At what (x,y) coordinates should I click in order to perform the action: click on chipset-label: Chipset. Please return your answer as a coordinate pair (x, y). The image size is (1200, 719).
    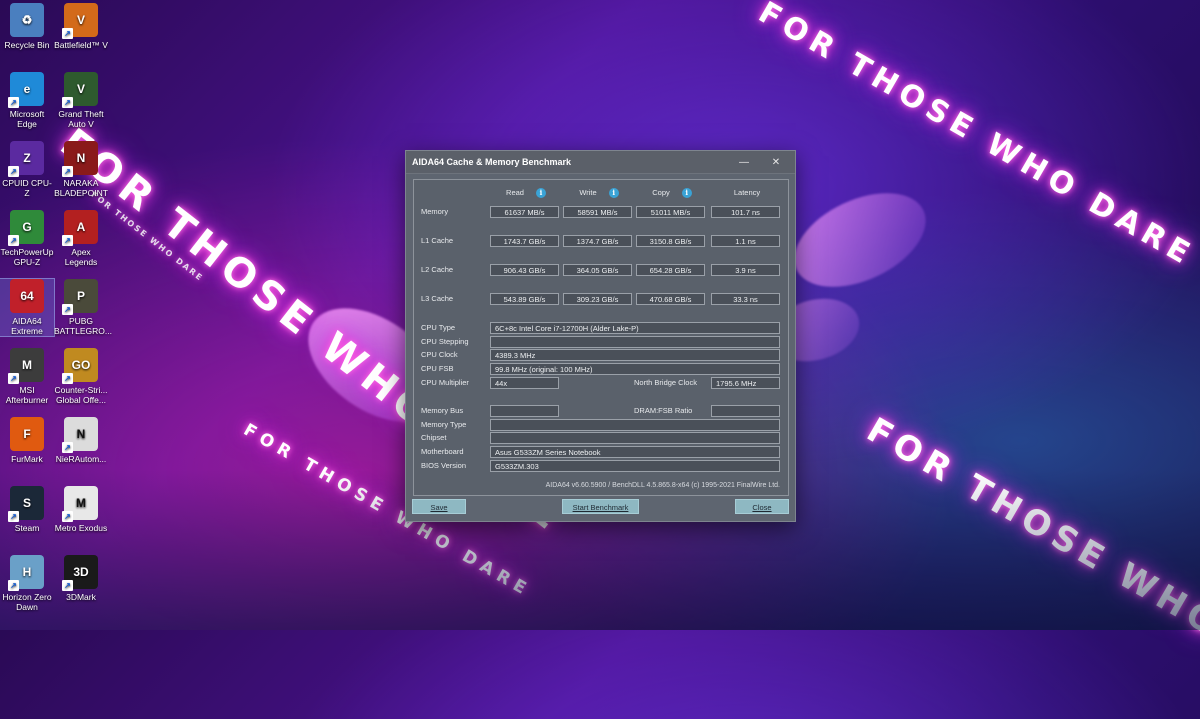
    Looking at the image, I should click on (433, 437).